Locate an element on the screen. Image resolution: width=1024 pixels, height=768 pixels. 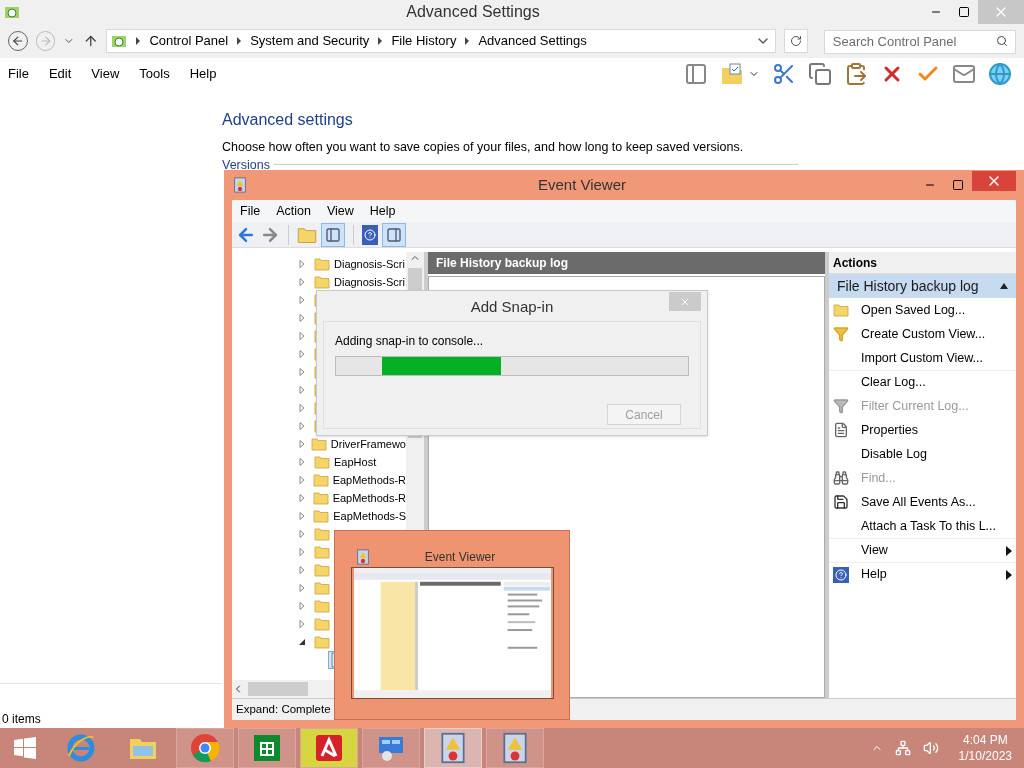
close-button is located at coordinates (994, 181).